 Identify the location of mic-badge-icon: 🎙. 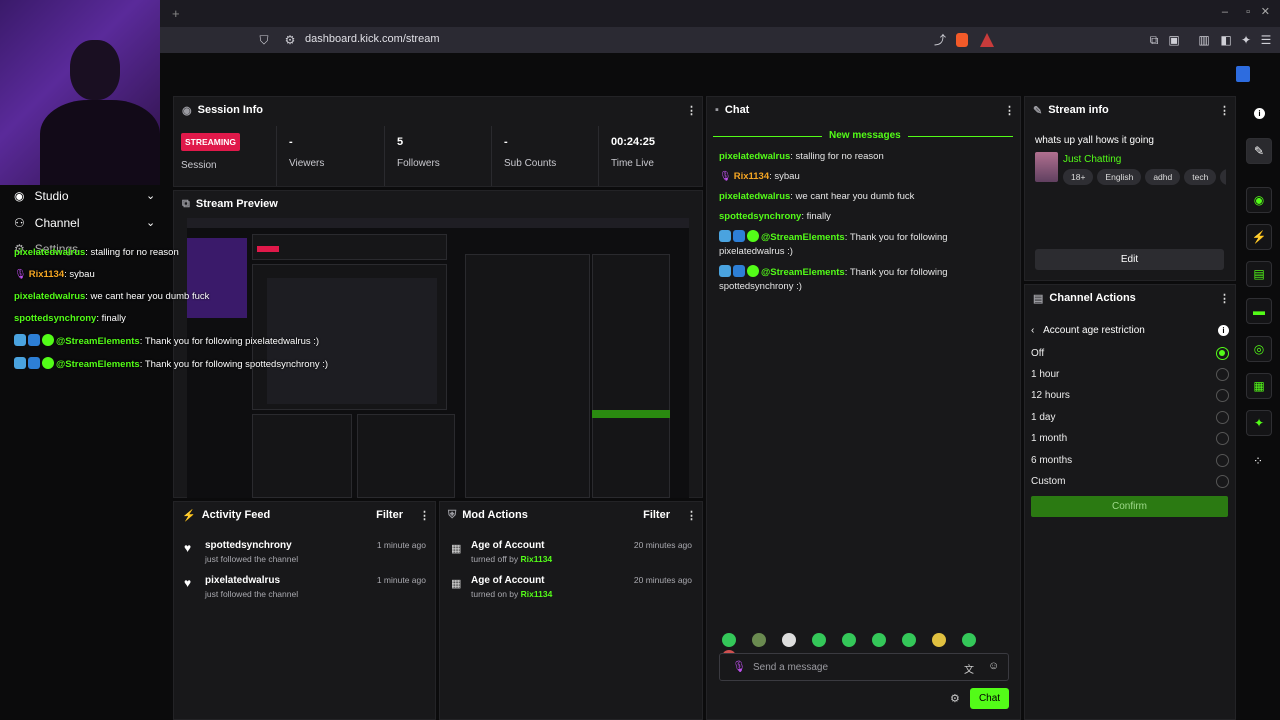
(725, 176).